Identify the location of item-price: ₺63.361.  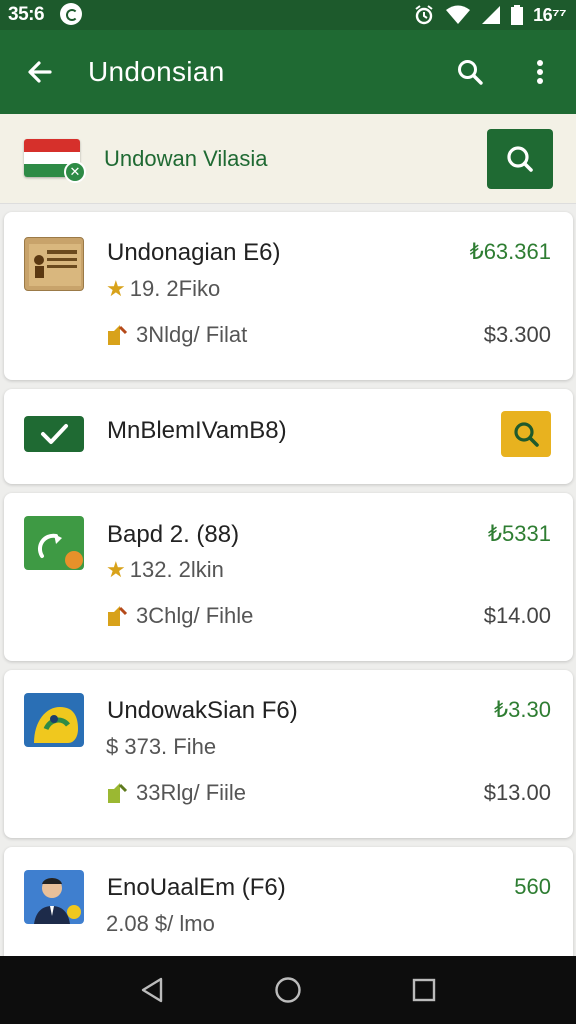
(510, 251).